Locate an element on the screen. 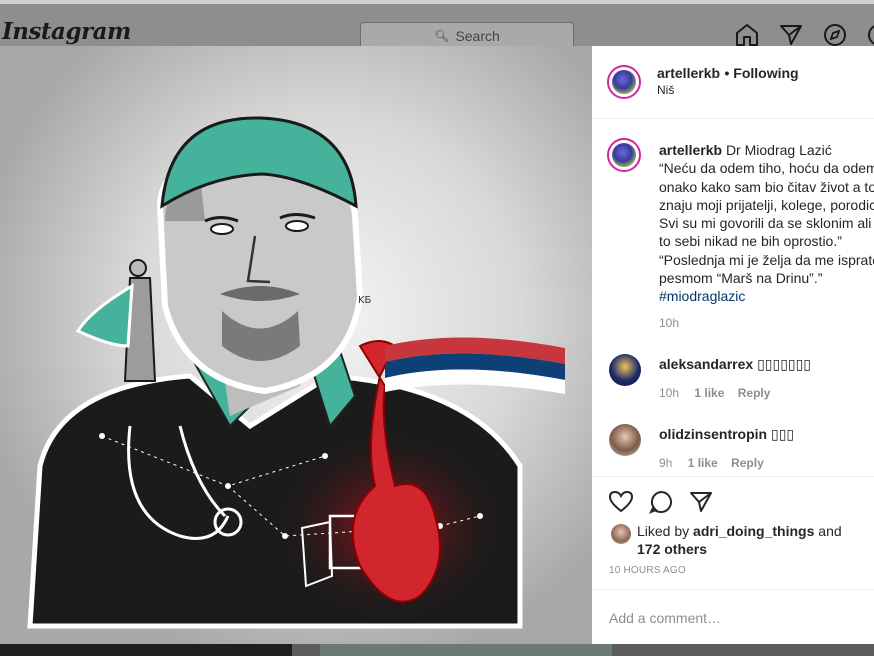 The image size is (874, 656). comment-meta: 10h 1 like Reply is located at coordinates (719, 393).